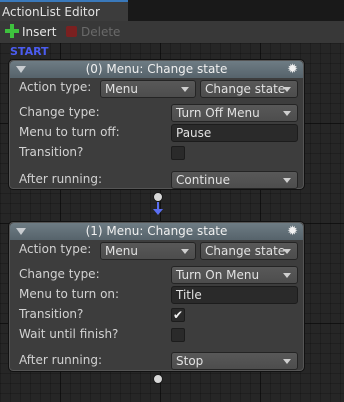 The width and height of the screenshot is (344, 402). Describe the element at coordinates (39, 32) in the screenshot. I see `insert-label: Insert` at that location.